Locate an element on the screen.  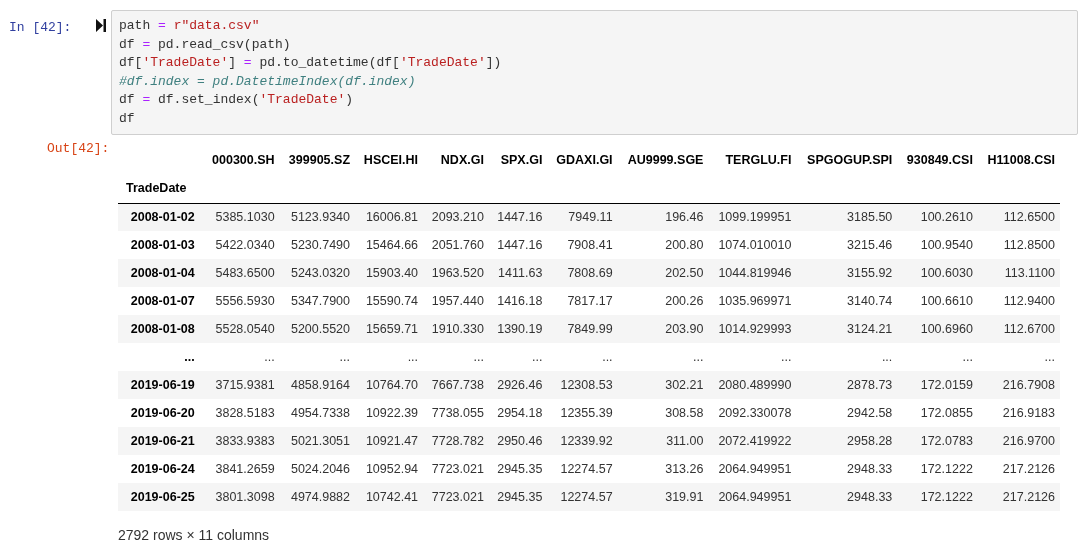
table-cell: 7908.41 is located at coordinates (582, 245).